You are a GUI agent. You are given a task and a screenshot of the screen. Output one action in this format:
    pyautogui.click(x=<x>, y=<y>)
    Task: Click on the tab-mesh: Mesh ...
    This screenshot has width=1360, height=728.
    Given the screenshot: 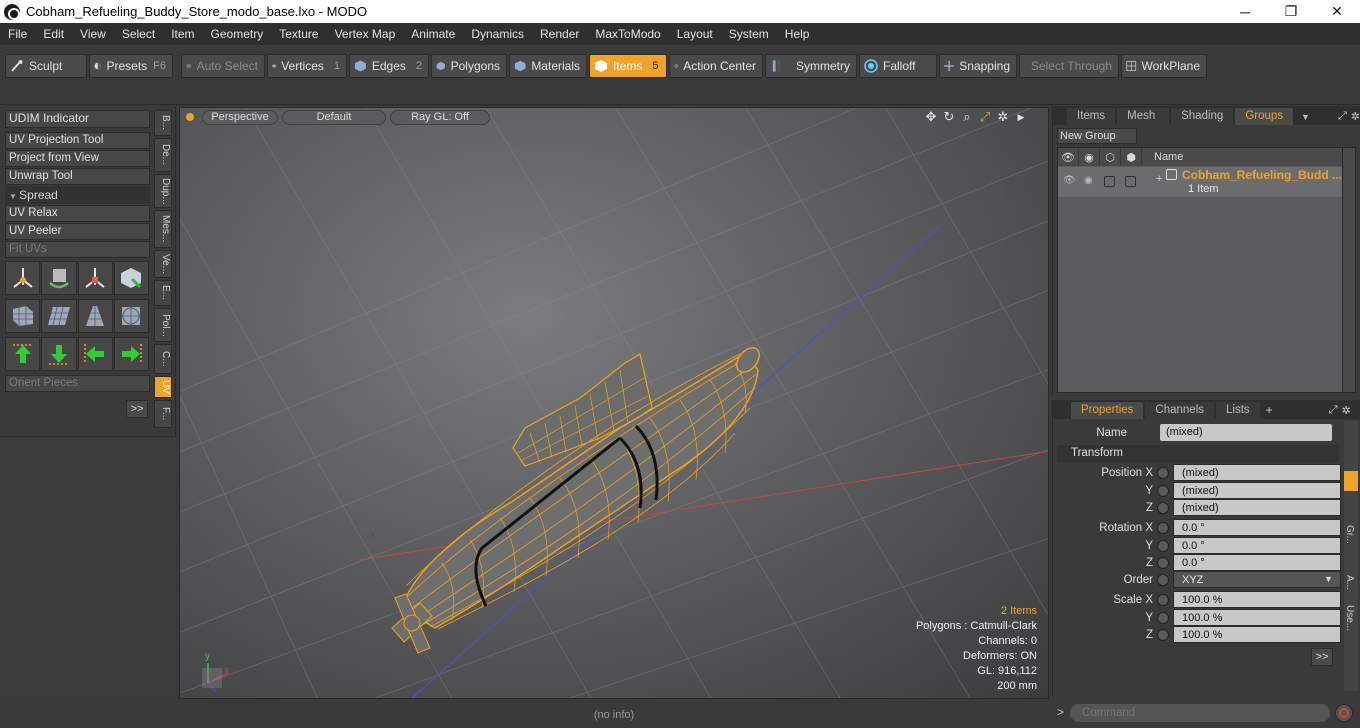 What is the action you would take?
    pyautogui.click(x=1143, y=123)
    